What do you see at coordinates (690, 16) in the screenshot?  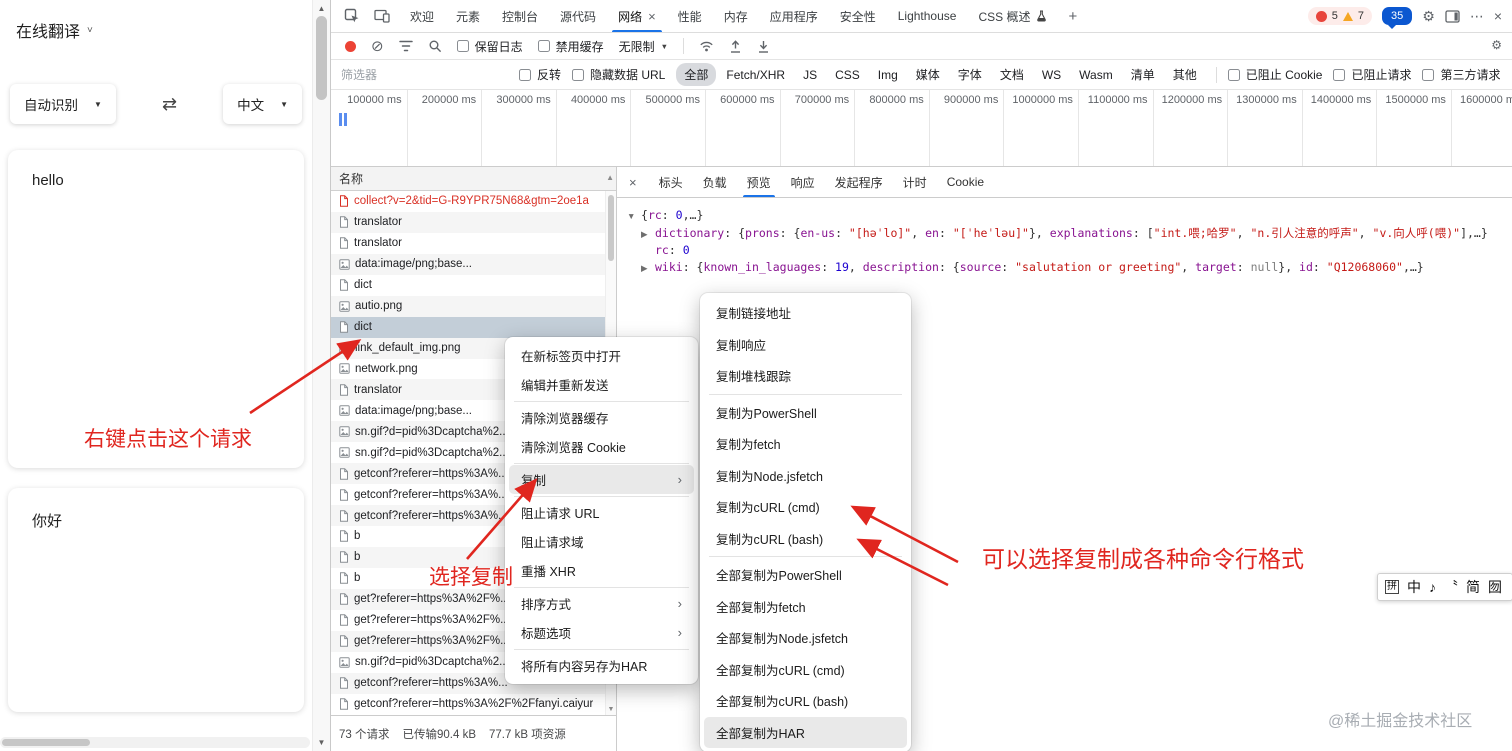 I see `devtools-tab-performance: 性能` at bounding box center [690, 16].